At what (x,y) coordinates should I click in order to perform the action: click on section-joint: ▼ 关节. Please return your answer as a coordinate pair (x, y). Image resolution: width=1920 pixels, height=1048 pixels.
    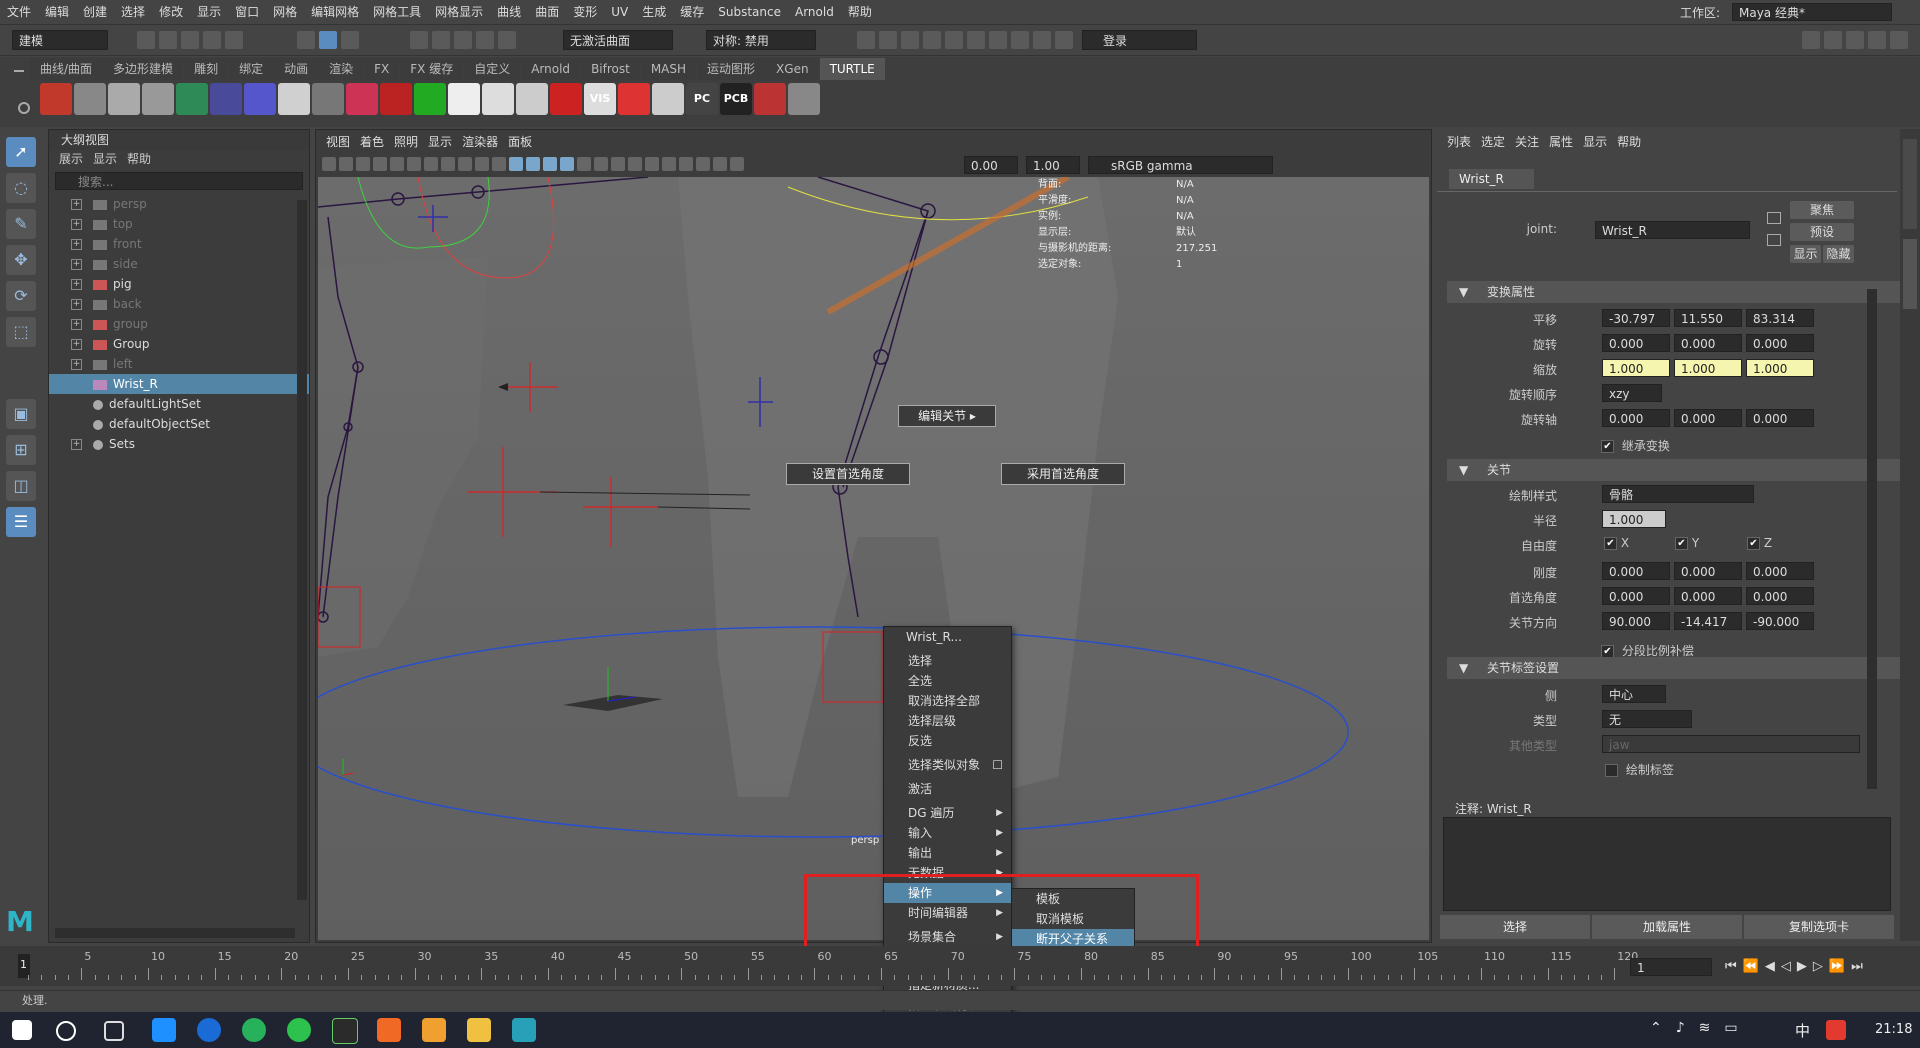
    Looking at the image, I should click on (1681, 470).